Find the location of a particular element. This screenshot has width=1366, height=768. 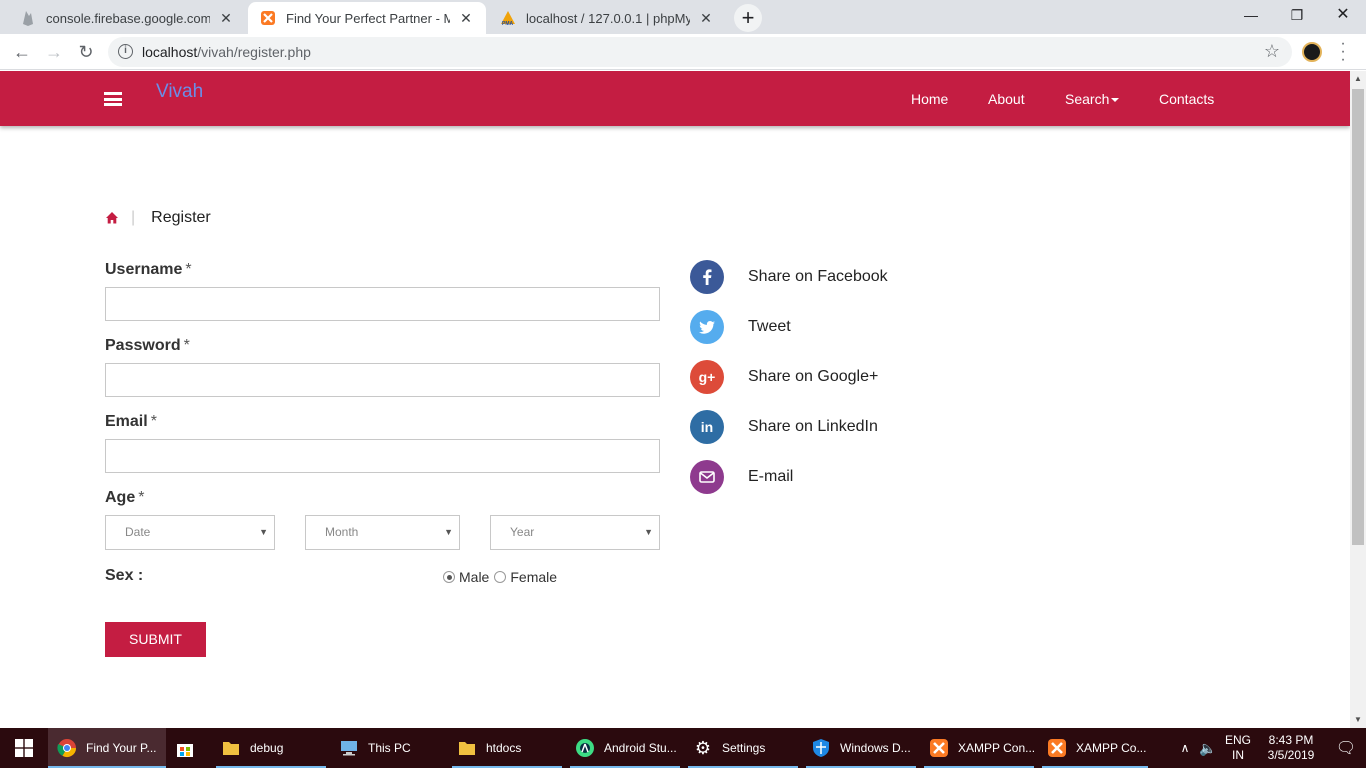

address-bar: i localhost/vivah/register.php ☆ is located at coordinates (700, 52).